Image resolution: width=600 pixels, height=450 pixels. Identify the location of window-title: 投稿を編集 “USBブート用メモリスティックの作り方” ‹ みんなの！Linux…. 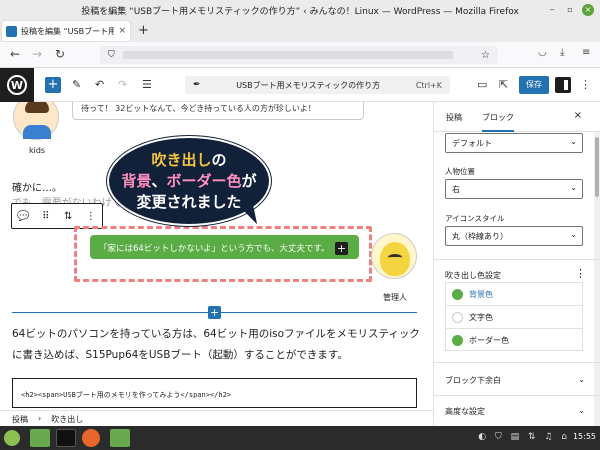
(300, 11).